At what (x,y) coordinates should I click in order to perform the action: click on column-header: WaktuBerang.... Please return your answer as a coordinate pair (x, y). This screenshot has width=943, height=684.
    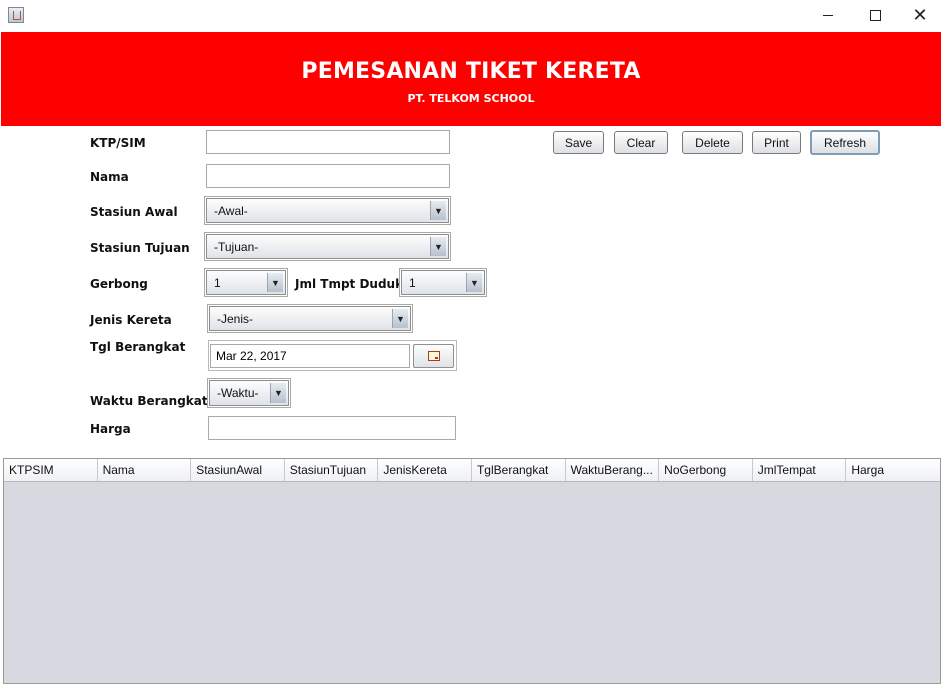
    Looking at the image, I should click on (613, 470).